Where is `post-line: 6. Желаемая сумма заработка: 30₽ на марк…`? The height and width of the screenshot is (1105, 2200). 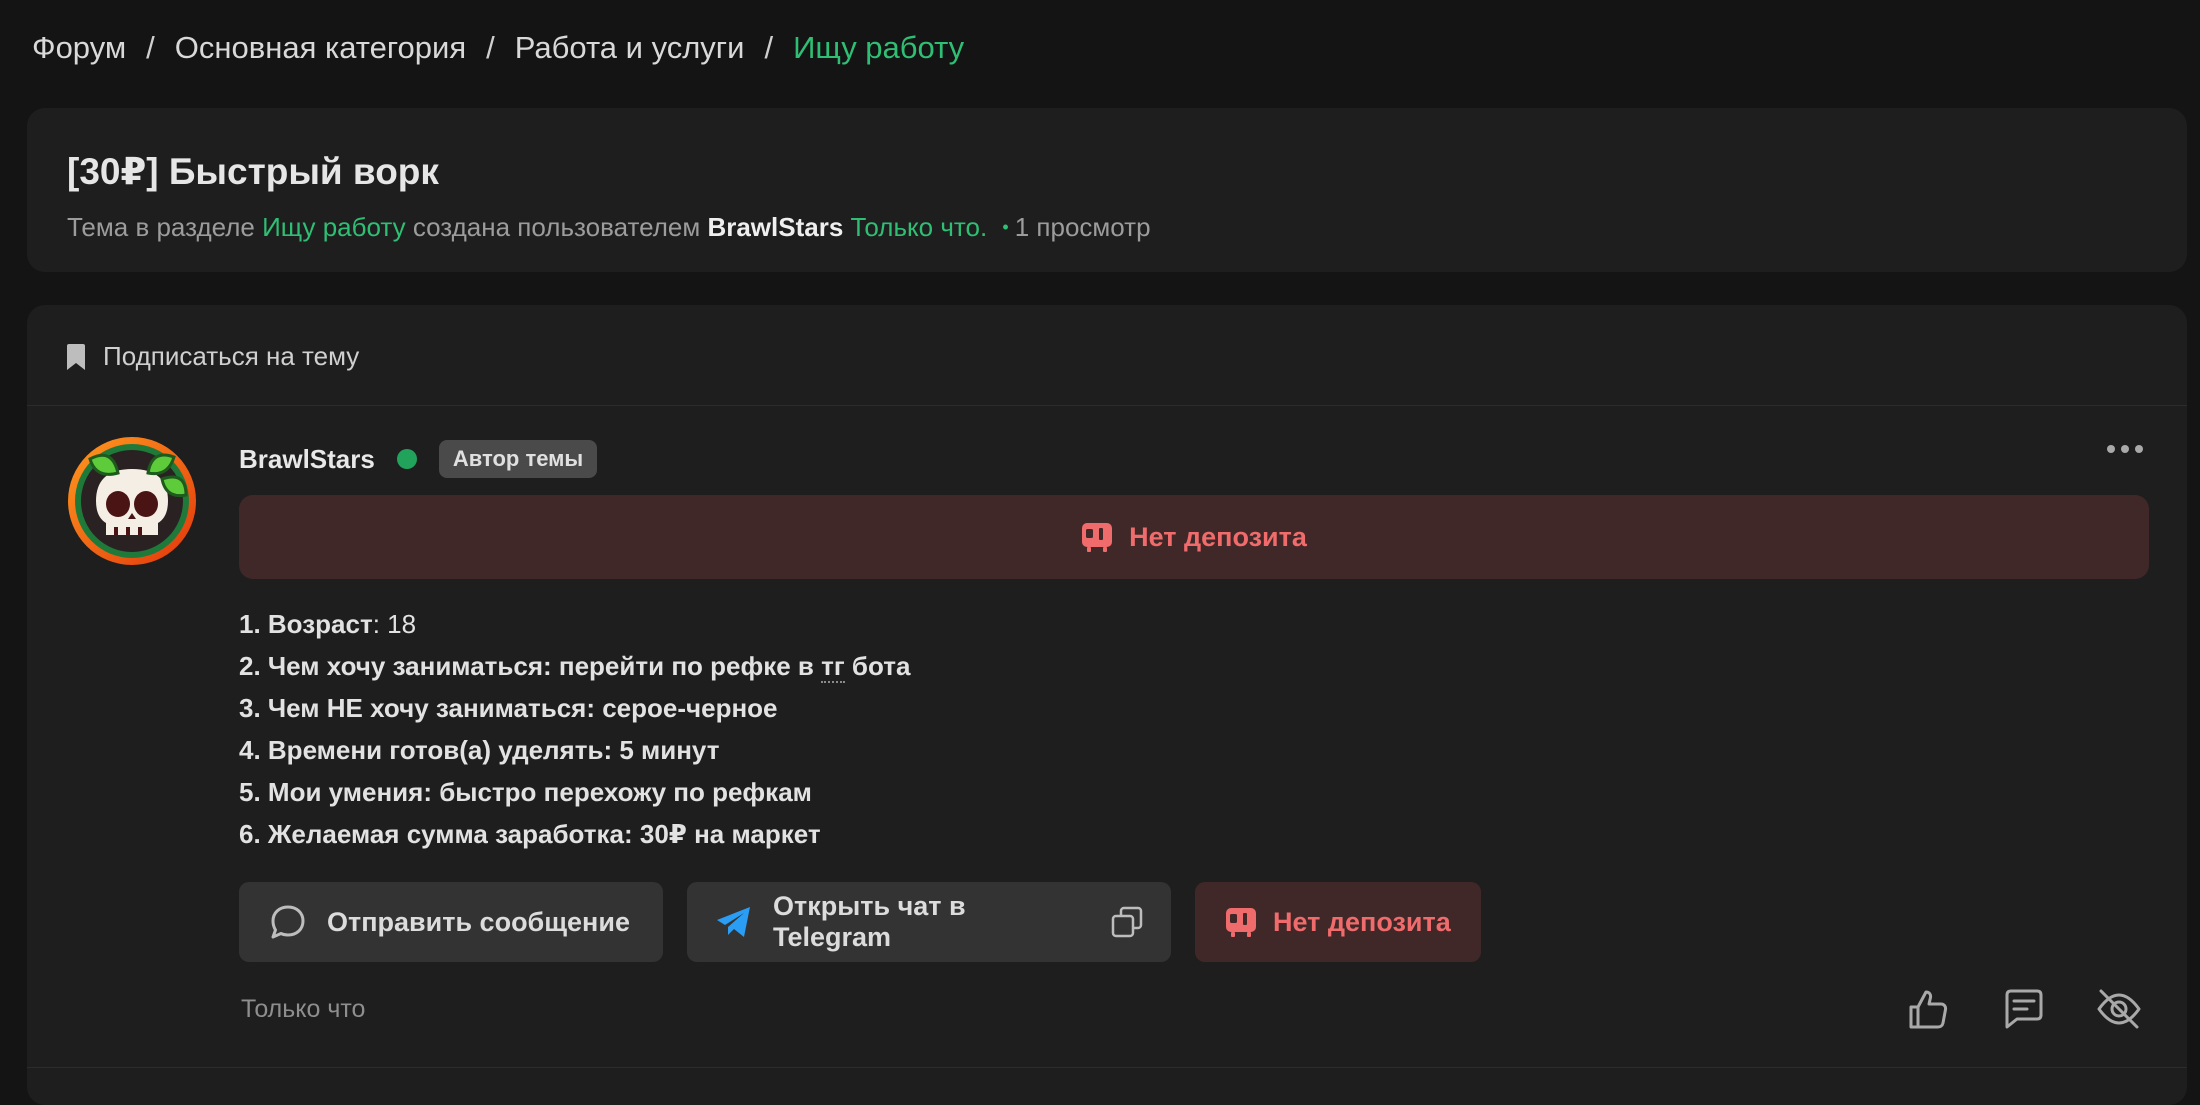 post-line: 6. Желаемая сумма заработка: 30₽ на марк… is located at coordinates (530, 834).